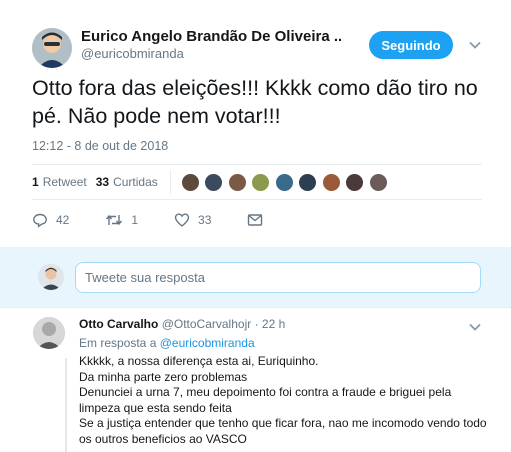  Describe the element at coordinates (64, 182) in the screenshot. I see `retweets-label: Retweet` at that location.